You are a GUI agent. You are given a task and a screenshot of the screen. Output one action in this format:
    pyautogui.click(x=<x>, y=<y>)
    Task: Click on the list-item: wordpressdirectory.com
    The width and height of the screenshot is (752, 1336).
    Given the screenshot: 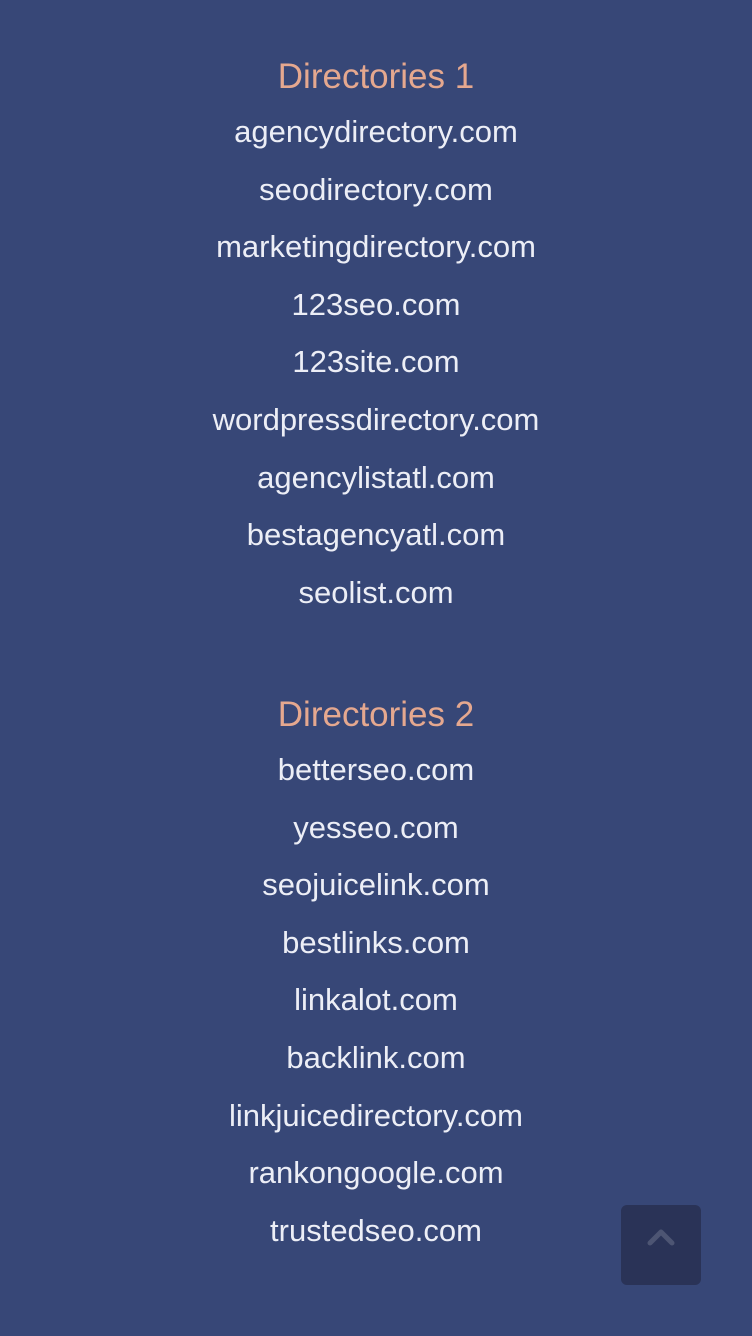 What is the action you would take?
    pyautogui.click(x=376, y=420)
    